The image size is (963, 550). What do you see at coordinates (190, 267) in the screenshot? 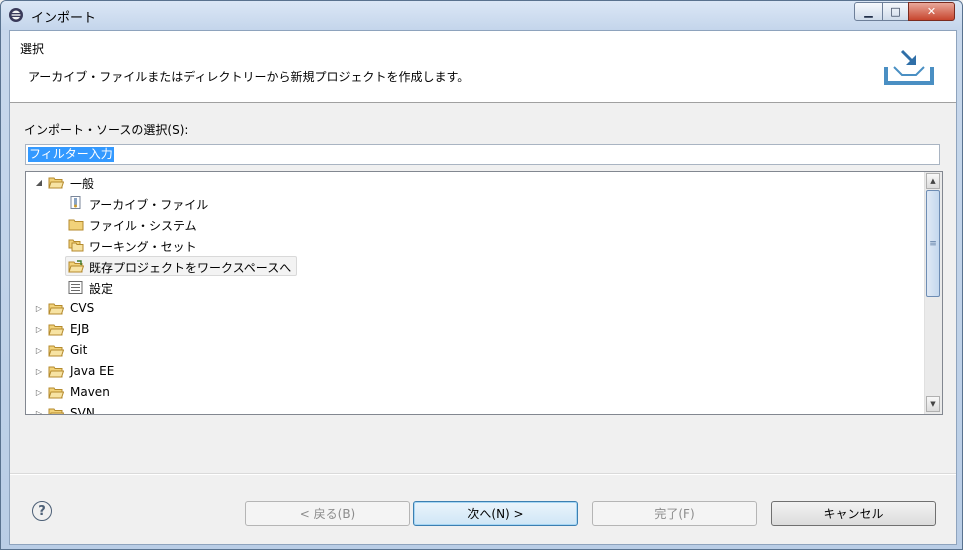
I see `tree-item-existing-projects: 既存プロジェクトをワークスペースへ` at bounding box center [190, 267].